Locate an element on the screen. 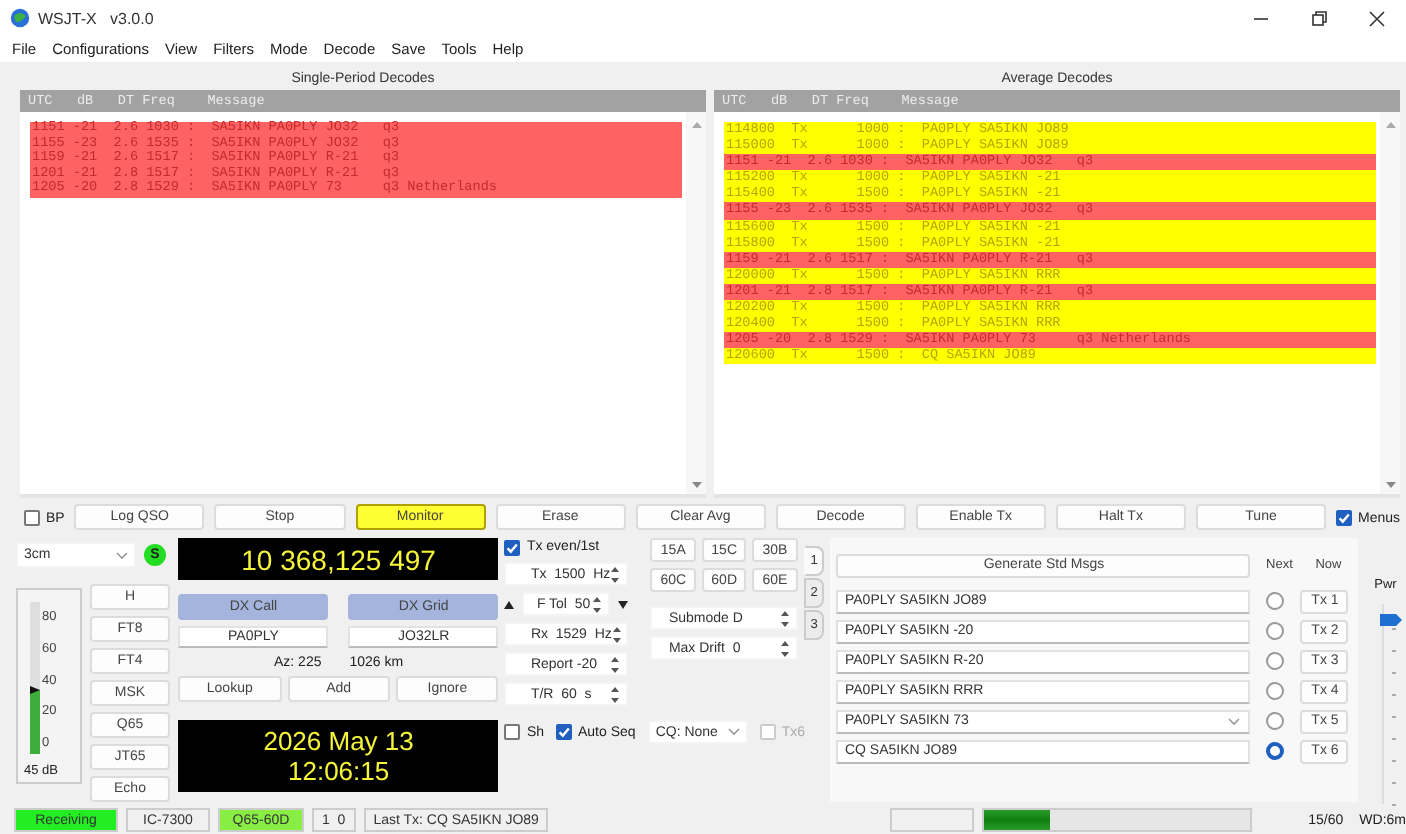  power-slider is located at coordinates (1391, 704).